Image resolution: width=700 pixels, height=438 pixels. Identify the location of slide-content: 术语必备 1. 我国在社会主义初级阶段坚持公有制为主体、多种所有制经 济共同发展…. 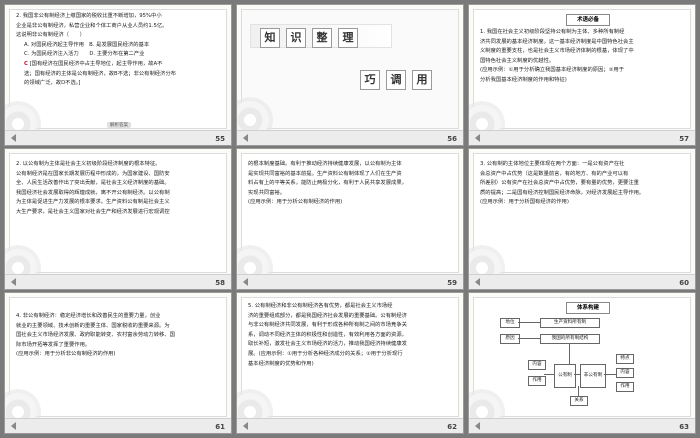
(582, 69).